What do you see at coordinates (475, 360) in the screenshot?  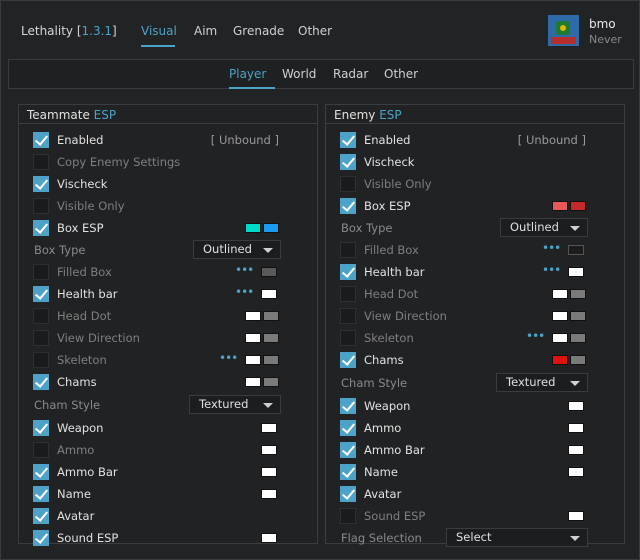 I see `en-chams-row: Chams` at bounding box center [475, 360].